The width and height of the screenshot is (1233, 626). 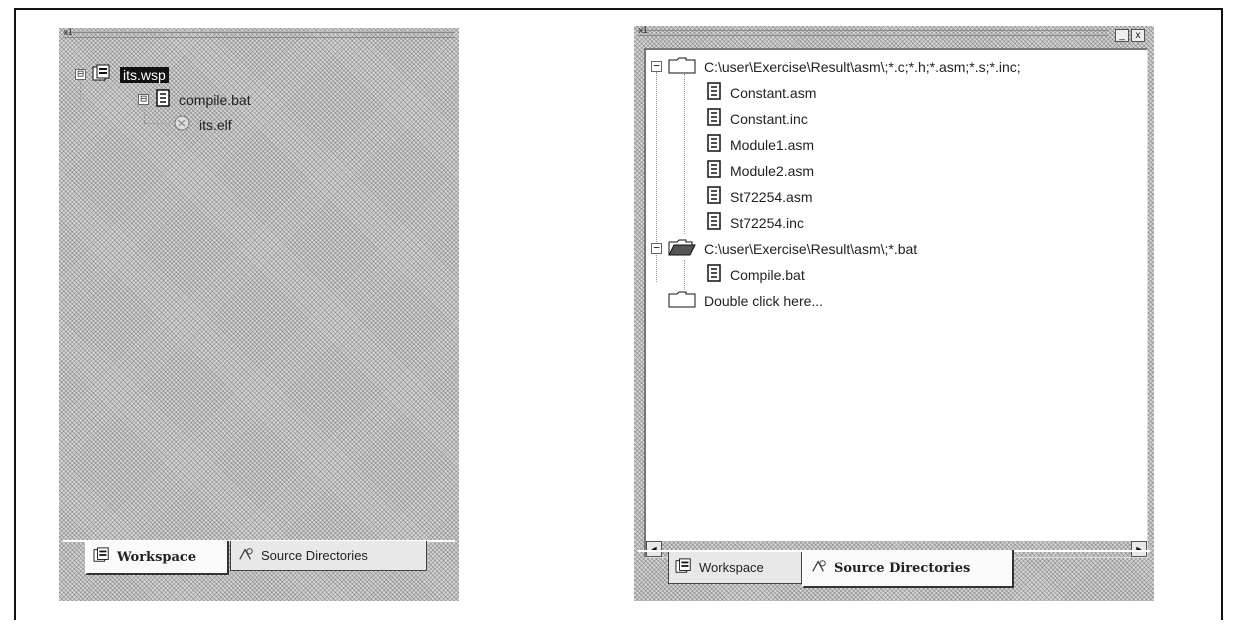 I want to click on file-item: Module2.asm, so click(x=760, y=170).